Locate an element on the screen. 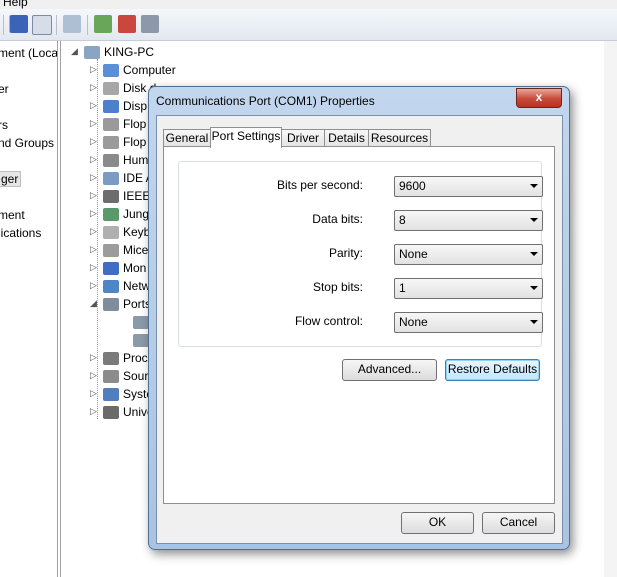 The height and width of the screenshot is (577, 617). scan-hardware-icon is located at coordinates (72, 24).